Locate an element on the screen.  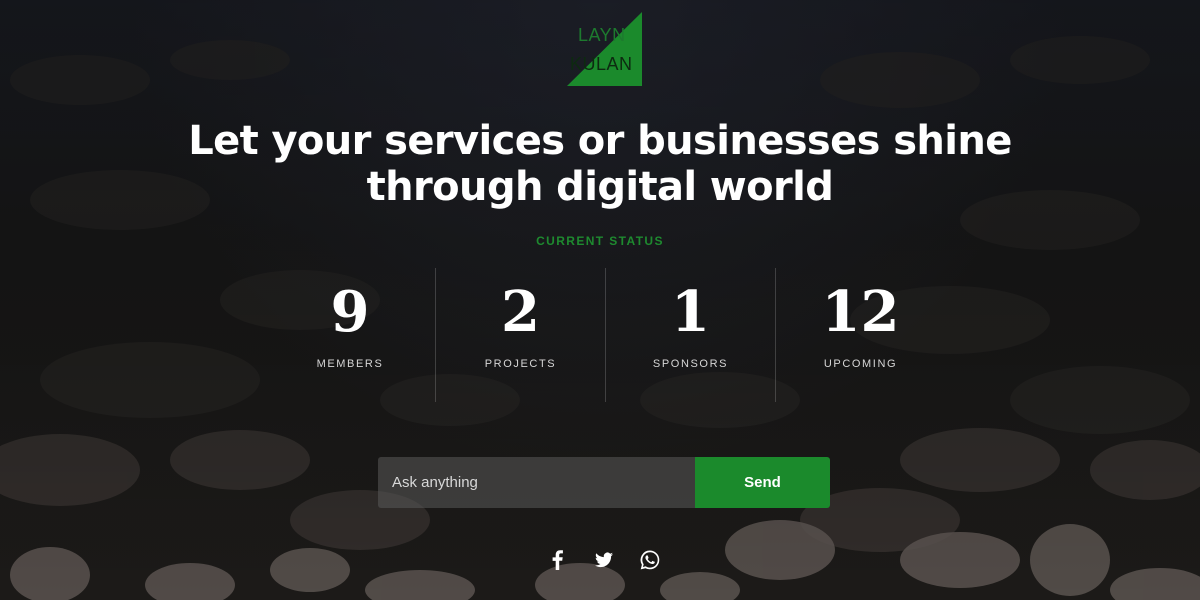
headline-line1: Let your services or businesses shine is located at coordinates (600, 141).